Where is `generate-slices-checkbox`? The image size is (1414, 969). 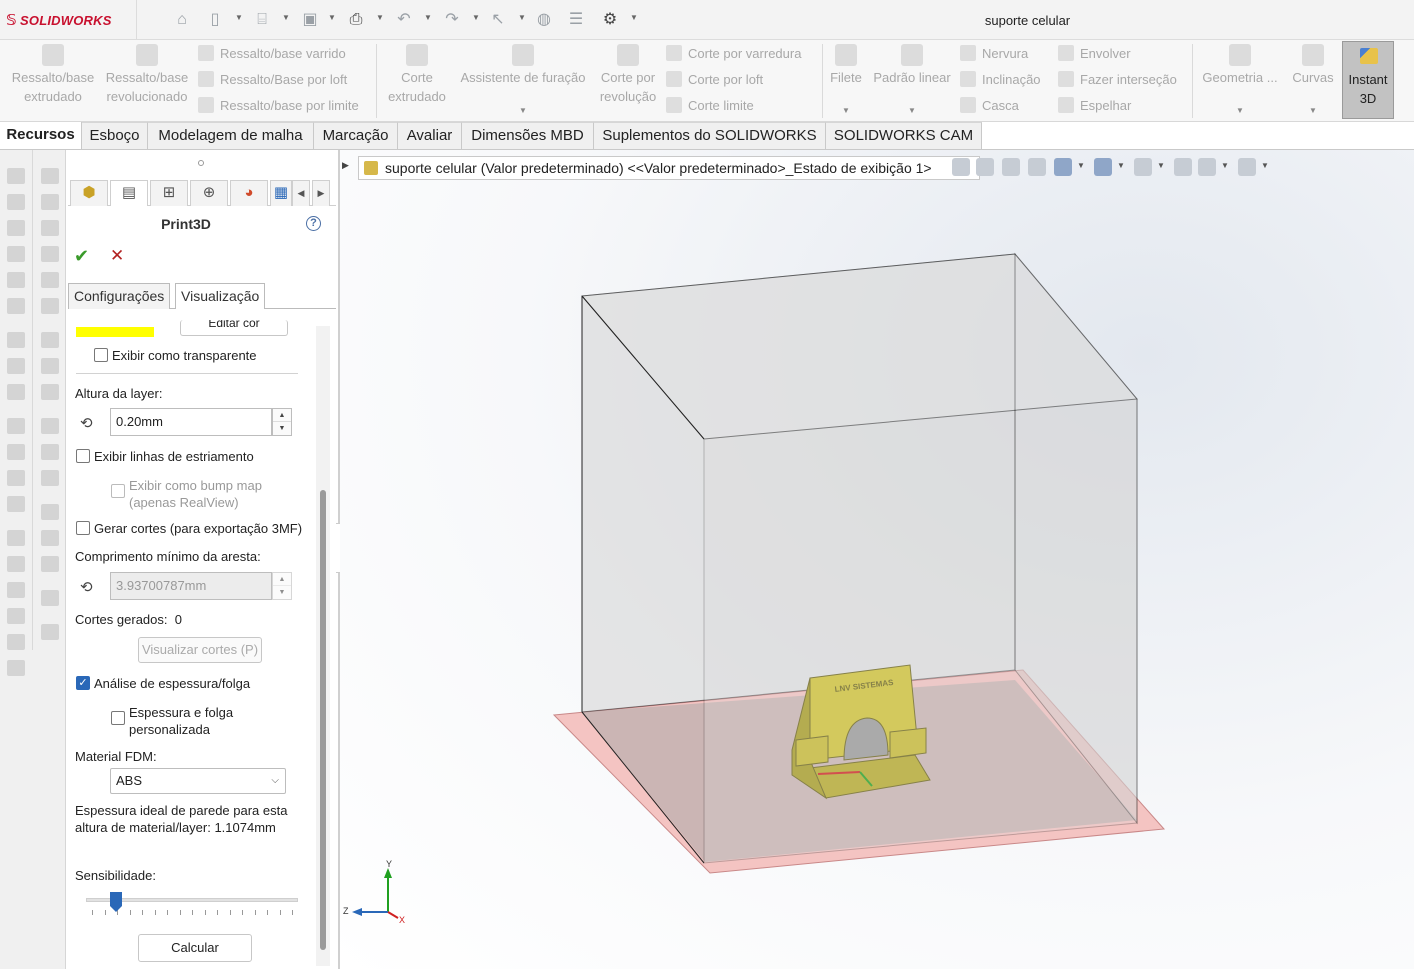
generate-slices-checkbox is located at coordinates (83, 528).